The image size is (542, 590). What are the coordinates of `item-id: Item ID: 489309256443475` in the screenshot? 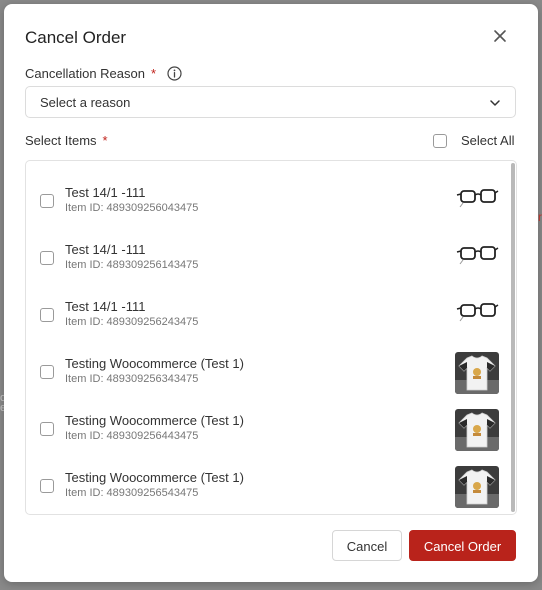 It's located at (132, 436).